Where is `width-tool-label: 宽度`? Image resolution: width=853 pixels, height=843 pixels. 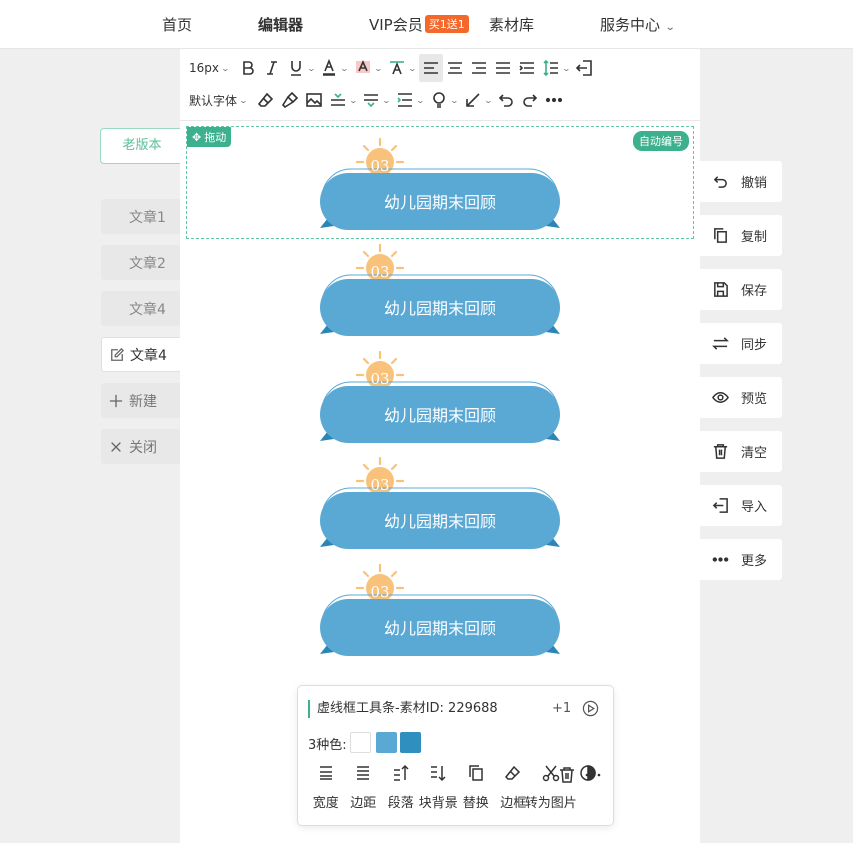
width-tool-label: 宽度 is located at coordinates (325, 803).